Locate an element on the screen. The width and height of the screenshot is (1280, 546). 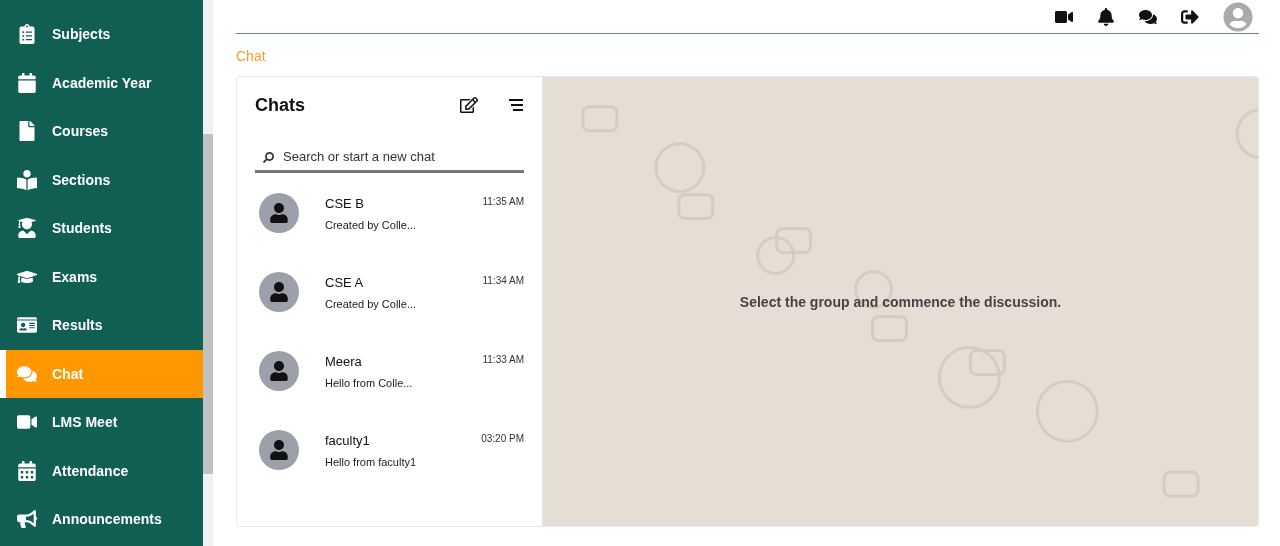
chat-name: CSE B is located at coordinates (344, 203).